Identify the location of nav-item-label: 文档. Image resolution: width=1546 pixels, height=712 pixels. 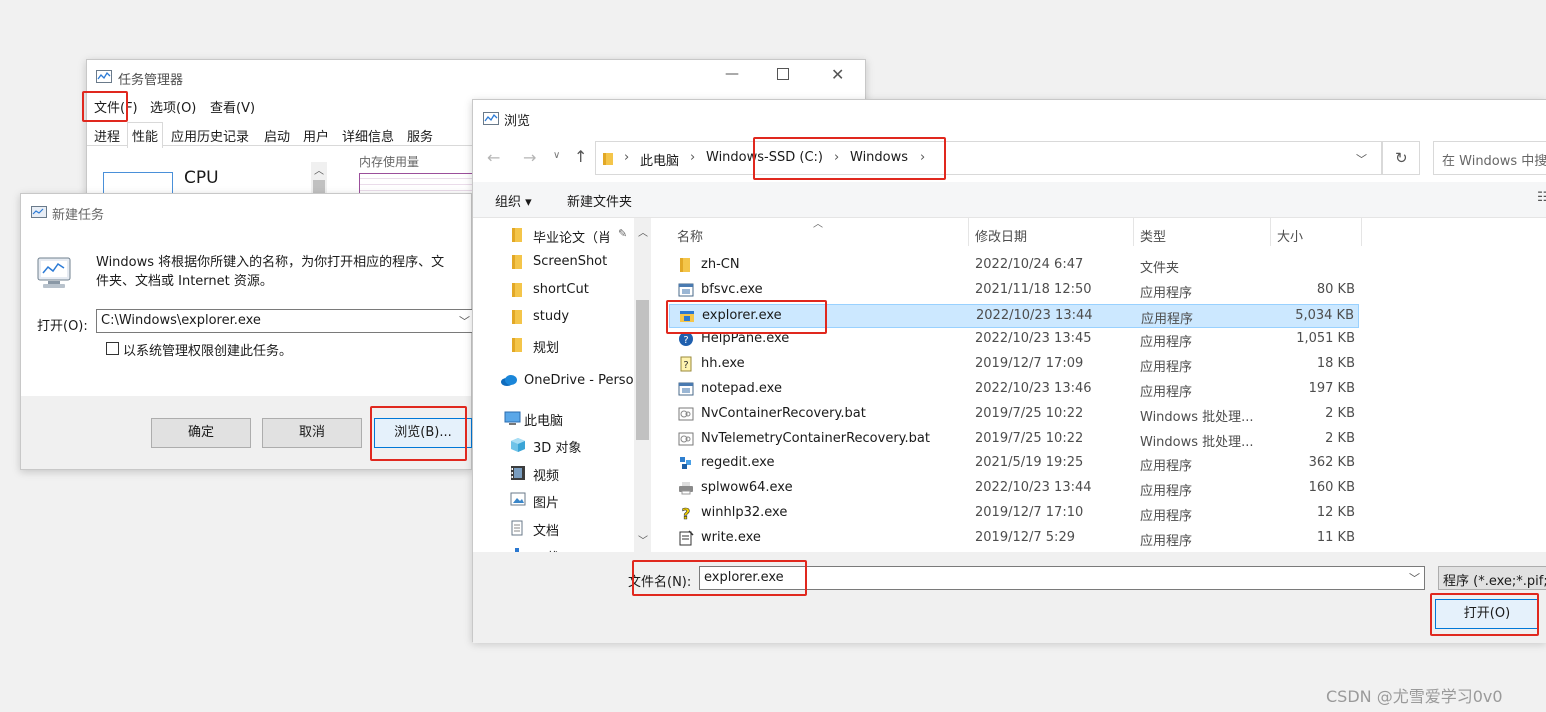
(546, 531).